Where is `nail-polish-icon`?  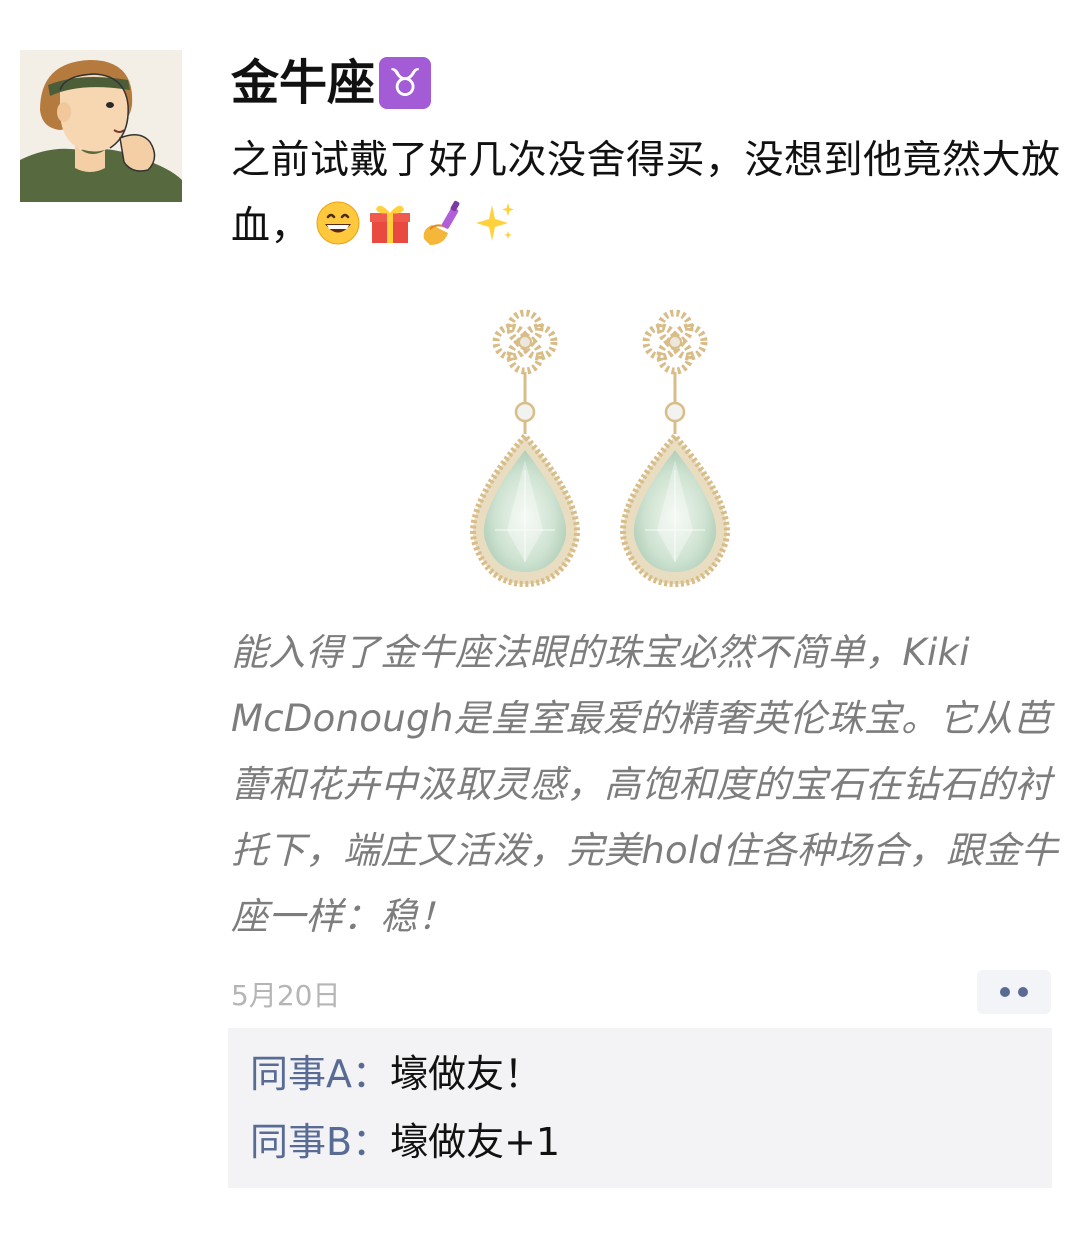
nail-polish-icon is located at coordinates (442, 223).